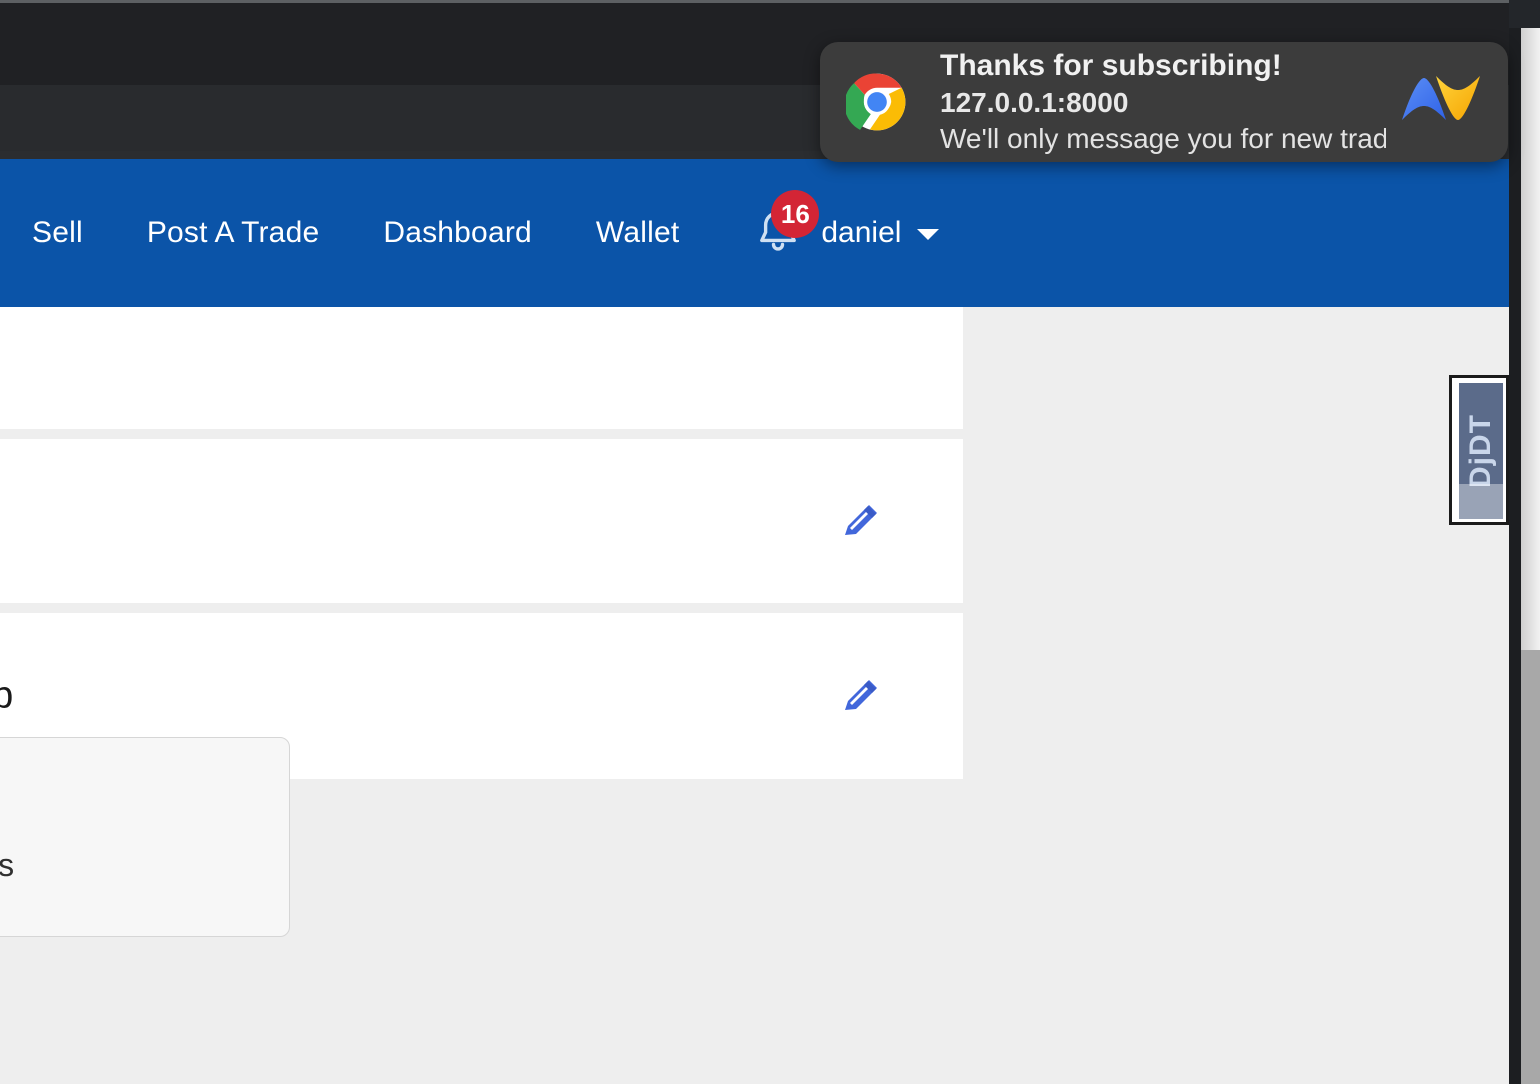 Image resolution: width=1540 pixels, height=1084 pixels. What do you see at coordinates (233, 233) in the screenshot?
I see `nav-link-post-a-trade: Post A Trade` at bounding box center [233, 233].